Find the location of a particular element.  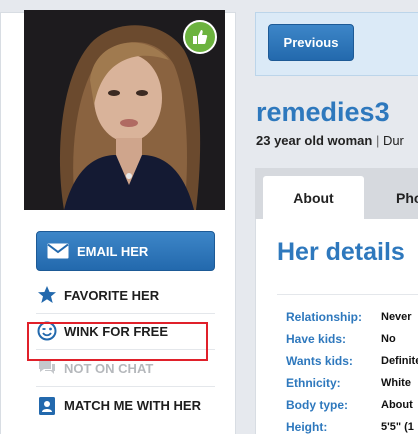

detail-label: Ethnicity: is located at coordinates (313, 383).